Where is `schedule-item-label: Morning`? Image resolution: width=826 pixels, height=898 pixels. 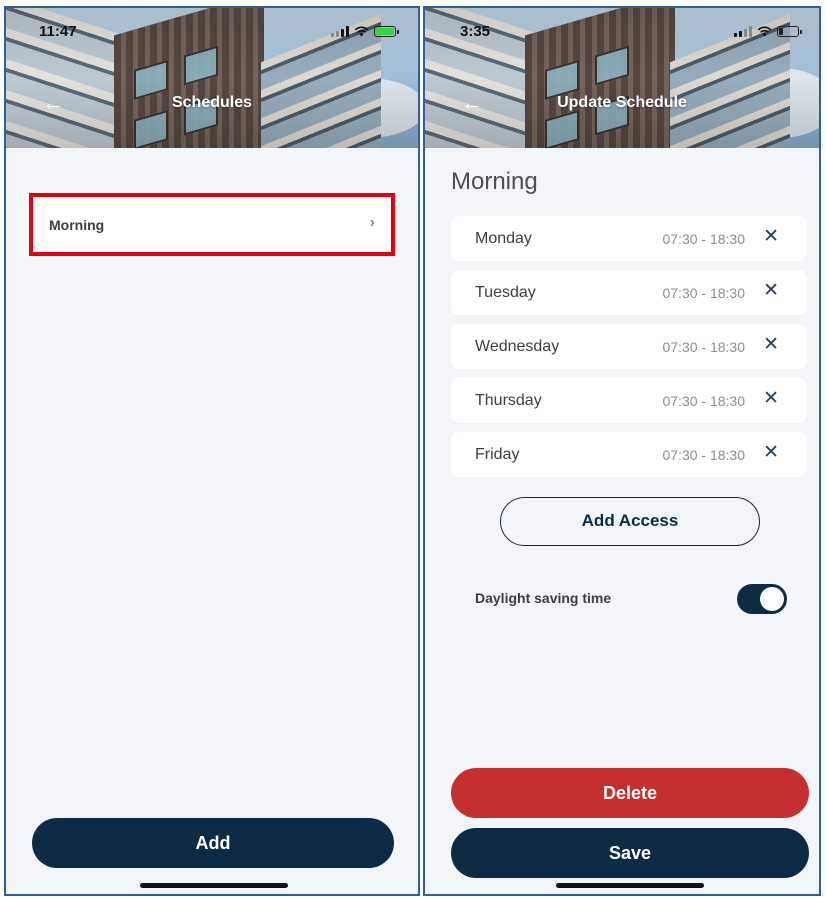
schedule-item-label: Morning is located at coordinates (77, 225).